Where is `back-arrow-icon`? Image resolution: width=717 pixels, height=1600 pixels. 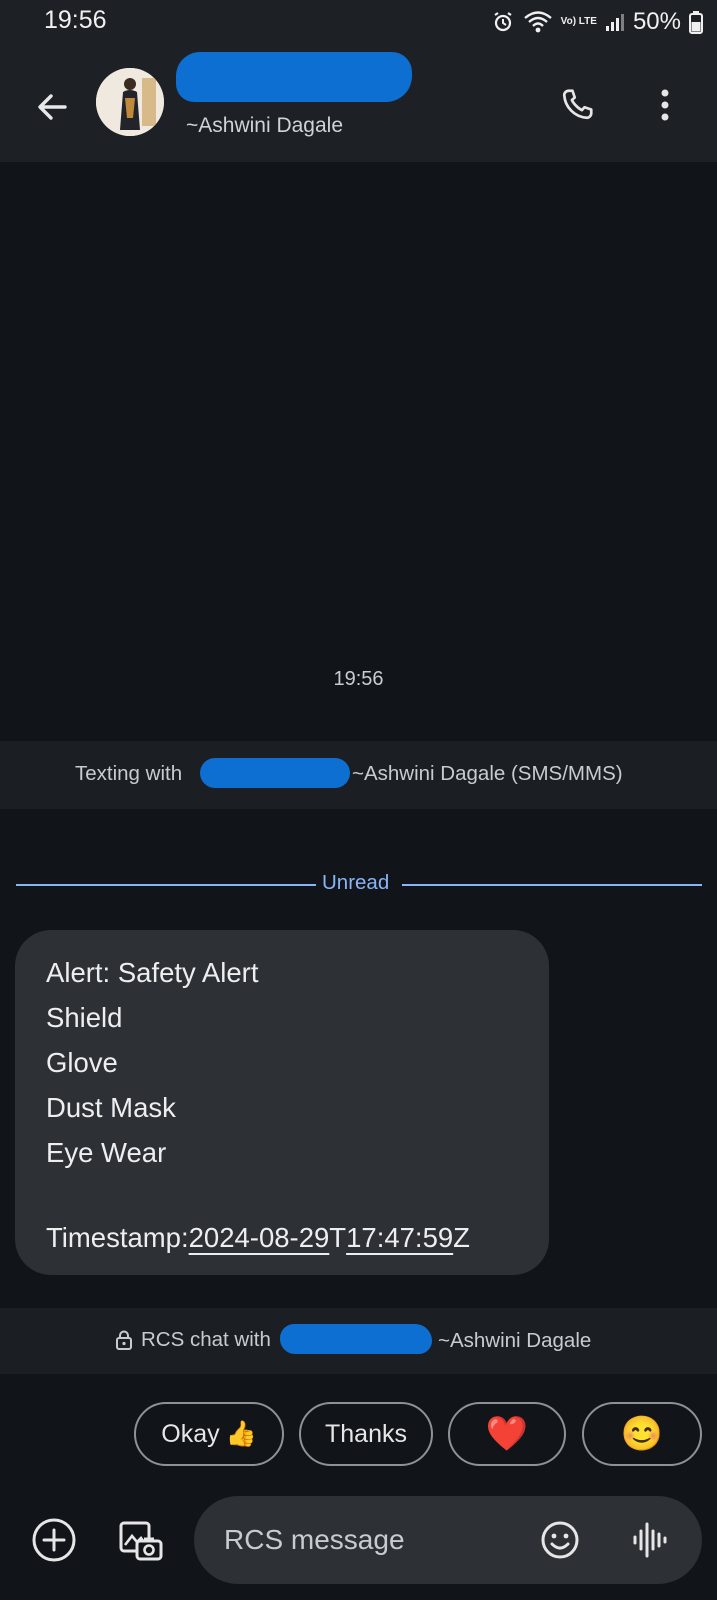 back-arrow-icon is located at coordinates (52, 107).